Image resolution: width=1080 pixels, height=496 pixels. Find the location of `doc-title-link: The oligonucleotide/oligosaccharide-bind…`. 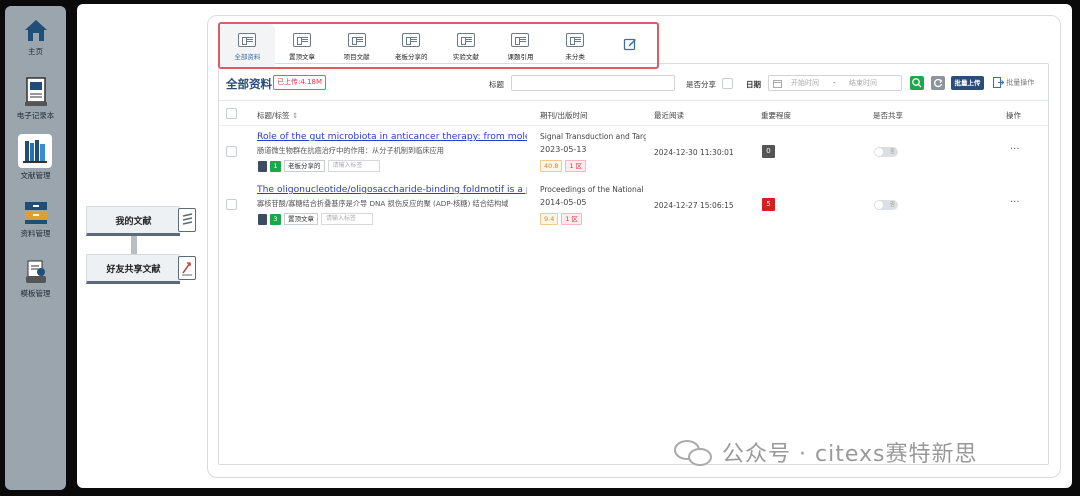

doc-title-link: The oligonucleotide/oligosaccharide-bind… is located at coordinates (392, 189).